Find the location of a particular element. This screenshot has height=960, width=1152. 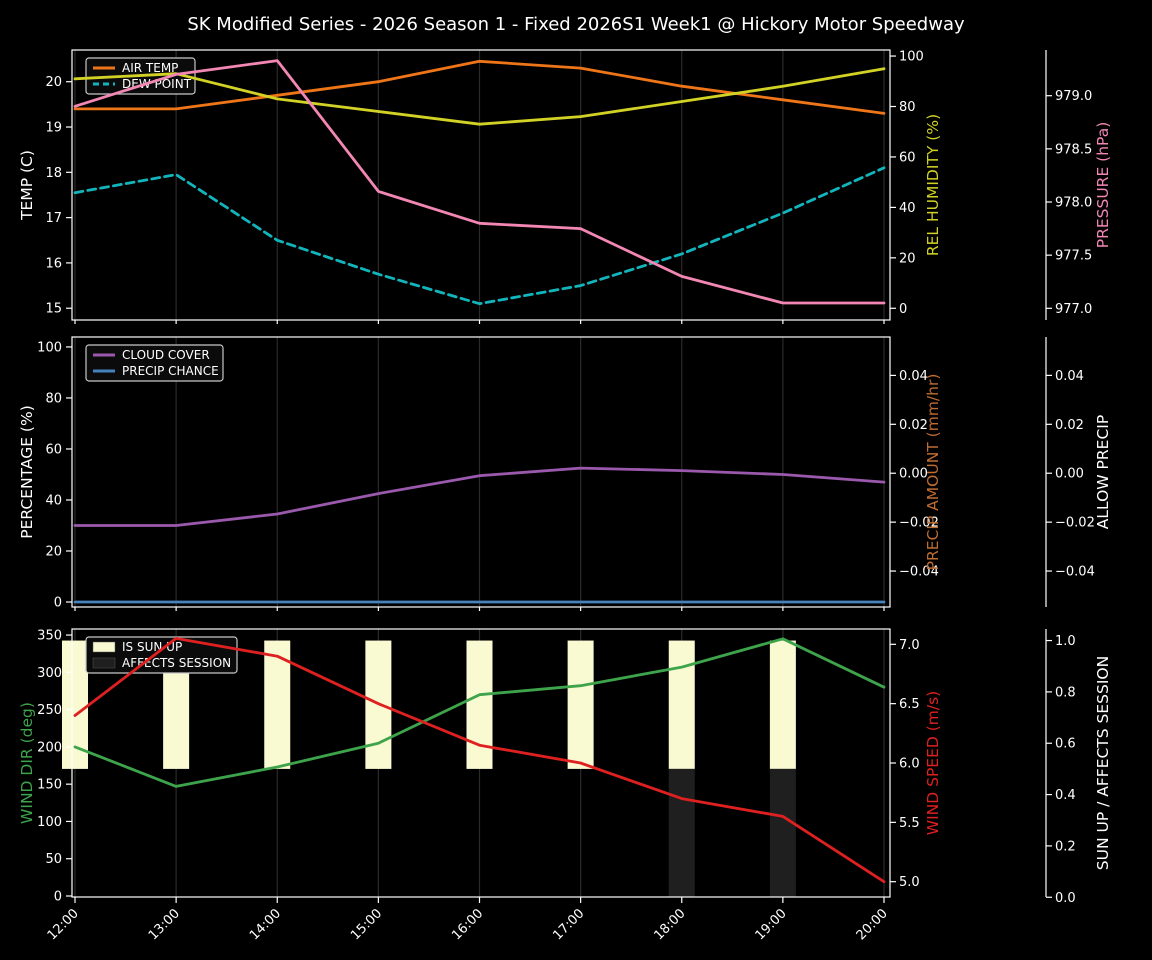

y-tick-label: −0.02 is located at coordinates (1075, 523).